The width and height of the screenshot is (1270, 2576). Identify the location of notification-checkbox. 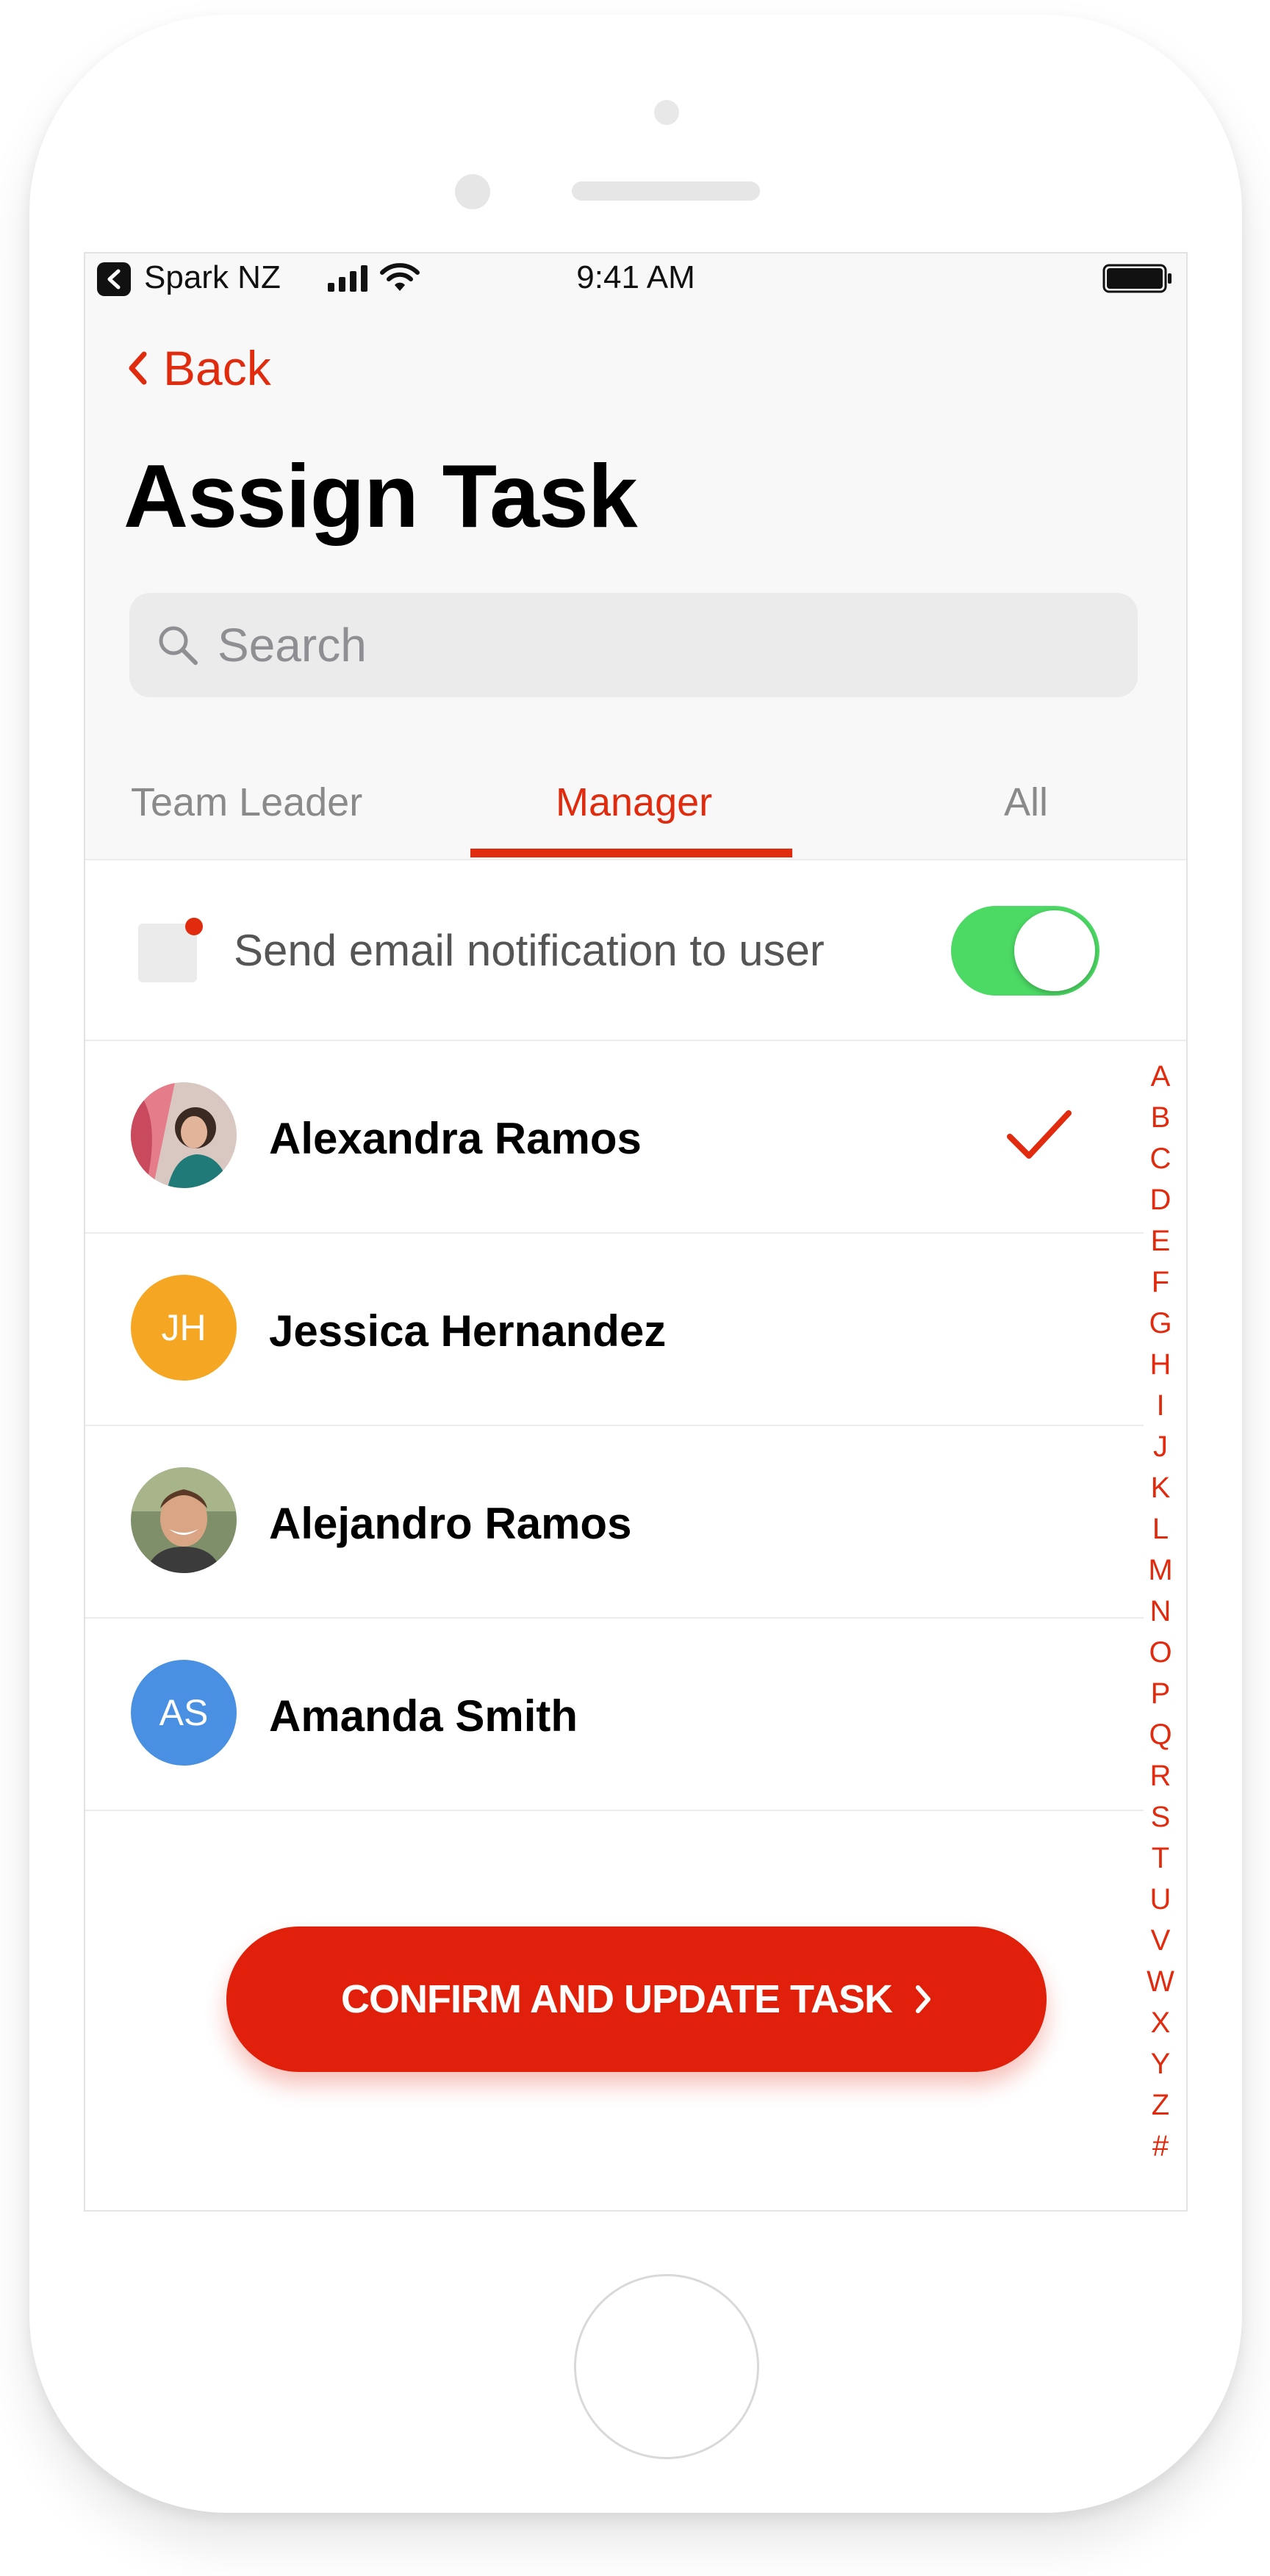
(170, 950).